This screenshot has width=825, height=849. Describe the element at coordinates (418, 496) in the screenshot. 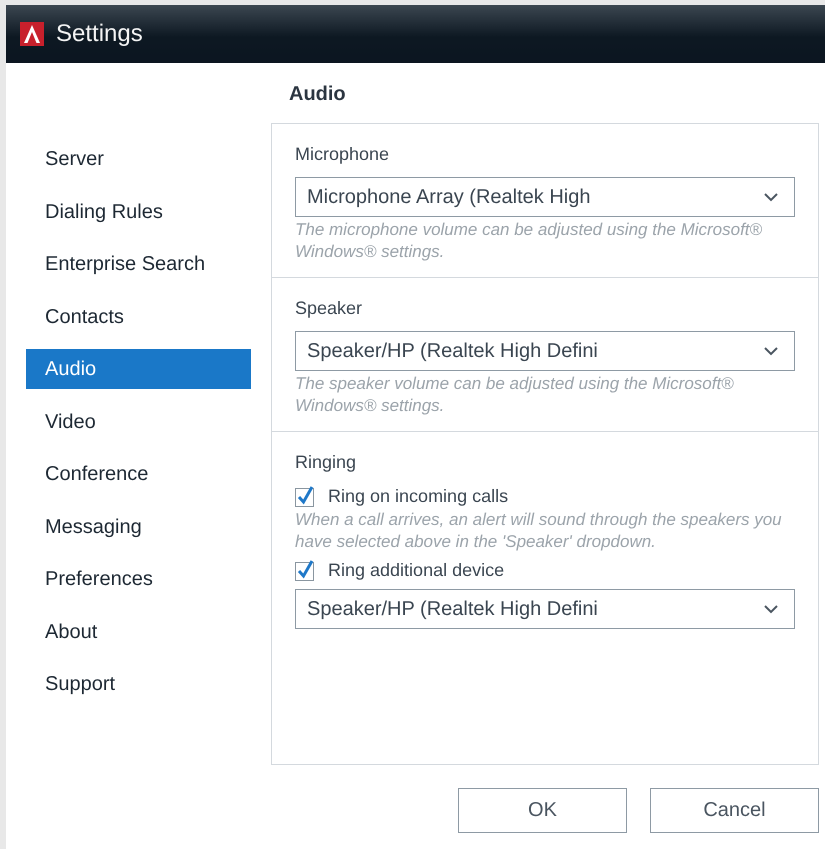

I see `checkbox-label: Ring on incoming calls` at that location.